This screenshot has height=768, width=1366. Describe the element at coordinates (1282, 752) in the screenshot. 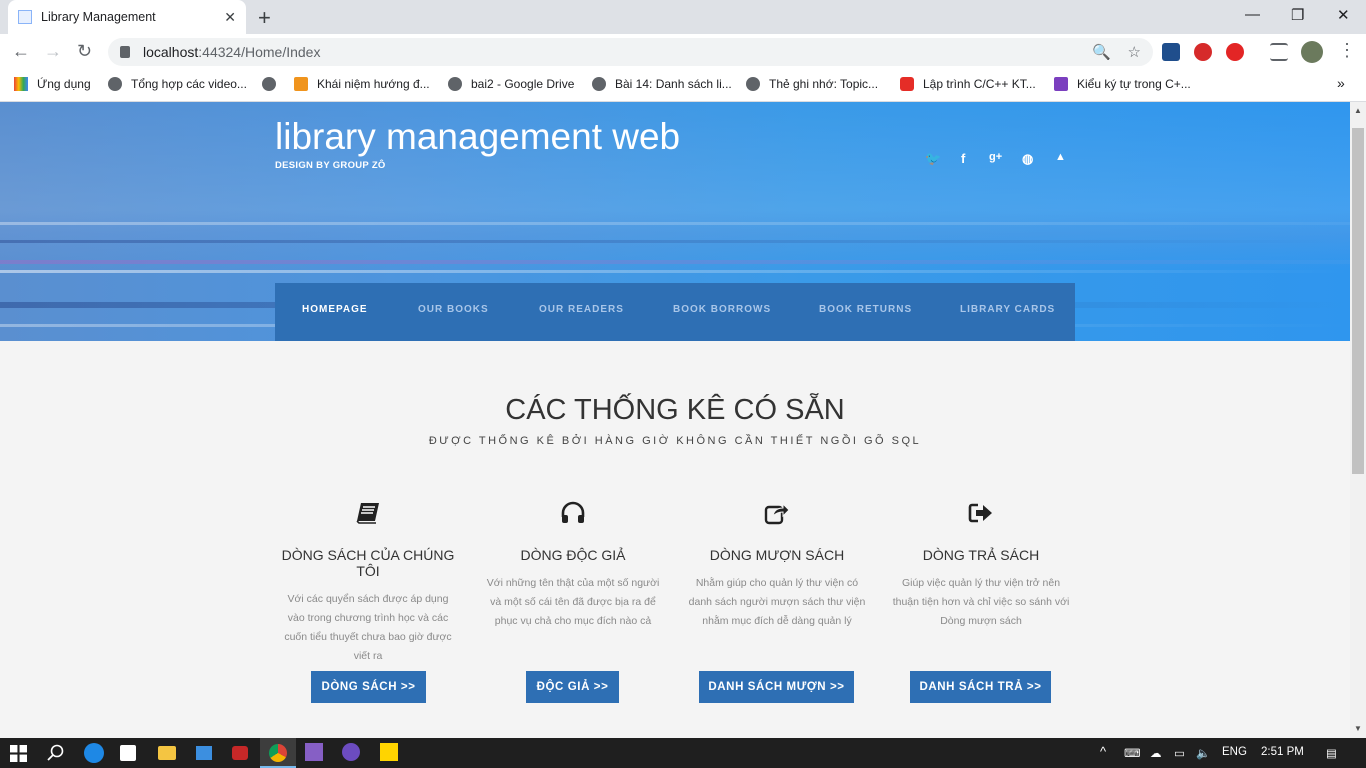

I see `clock: 2:51 PM` at that location.